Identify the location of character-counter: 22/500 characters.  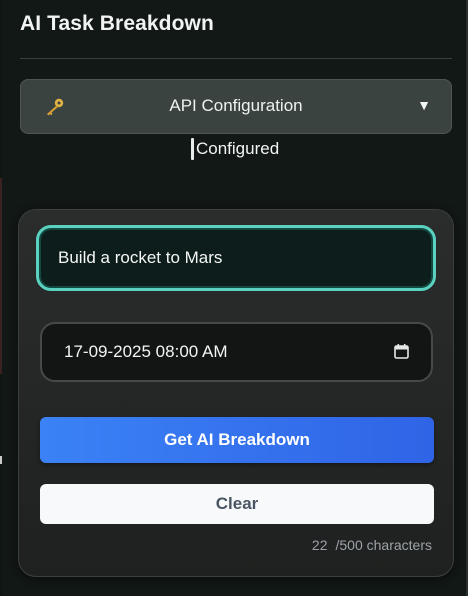
(372, 545).